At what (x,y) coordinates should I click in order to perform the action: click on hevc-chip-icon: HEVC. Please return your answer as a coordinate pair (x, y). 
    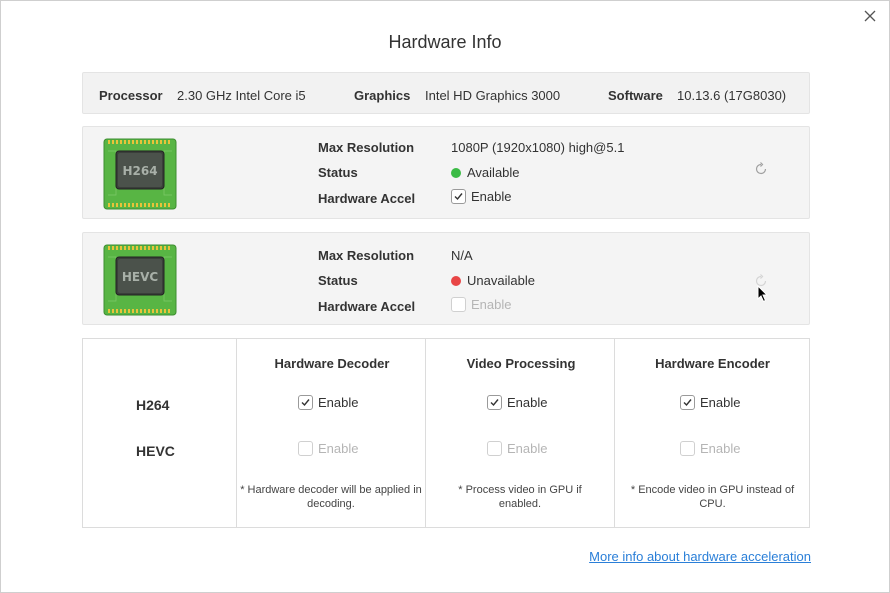
    Looking at the image, I should click on (140, 280).